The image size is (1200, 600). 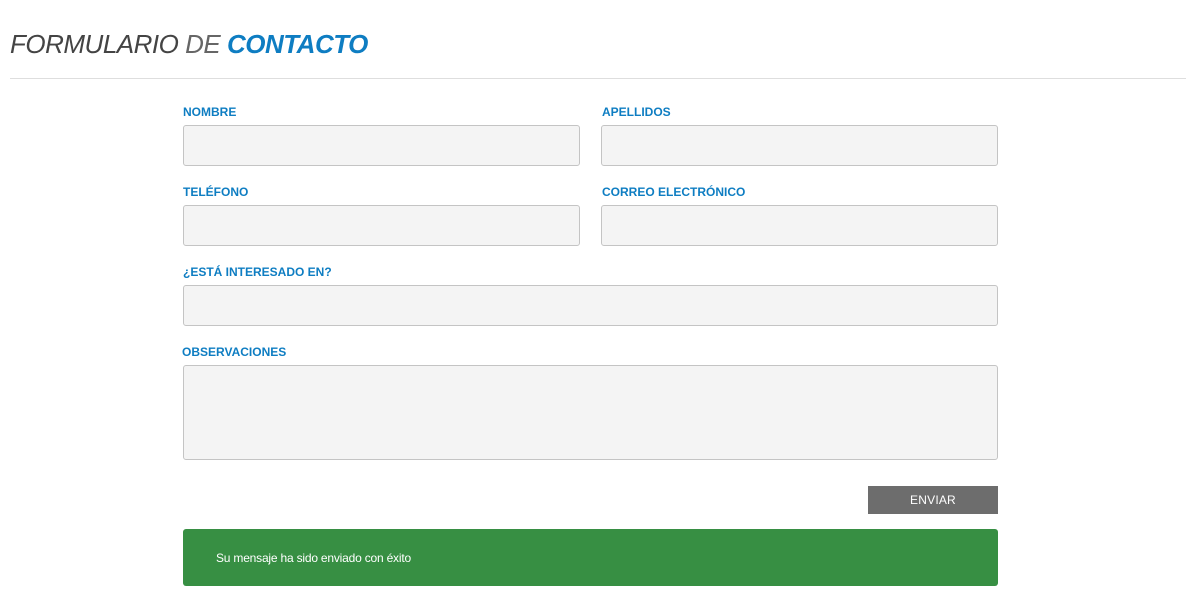 What do you see at coordinates (210, 112) in the screenshot?
I see `nombre-label: NOMBRE` at bounding box center [210, 112].